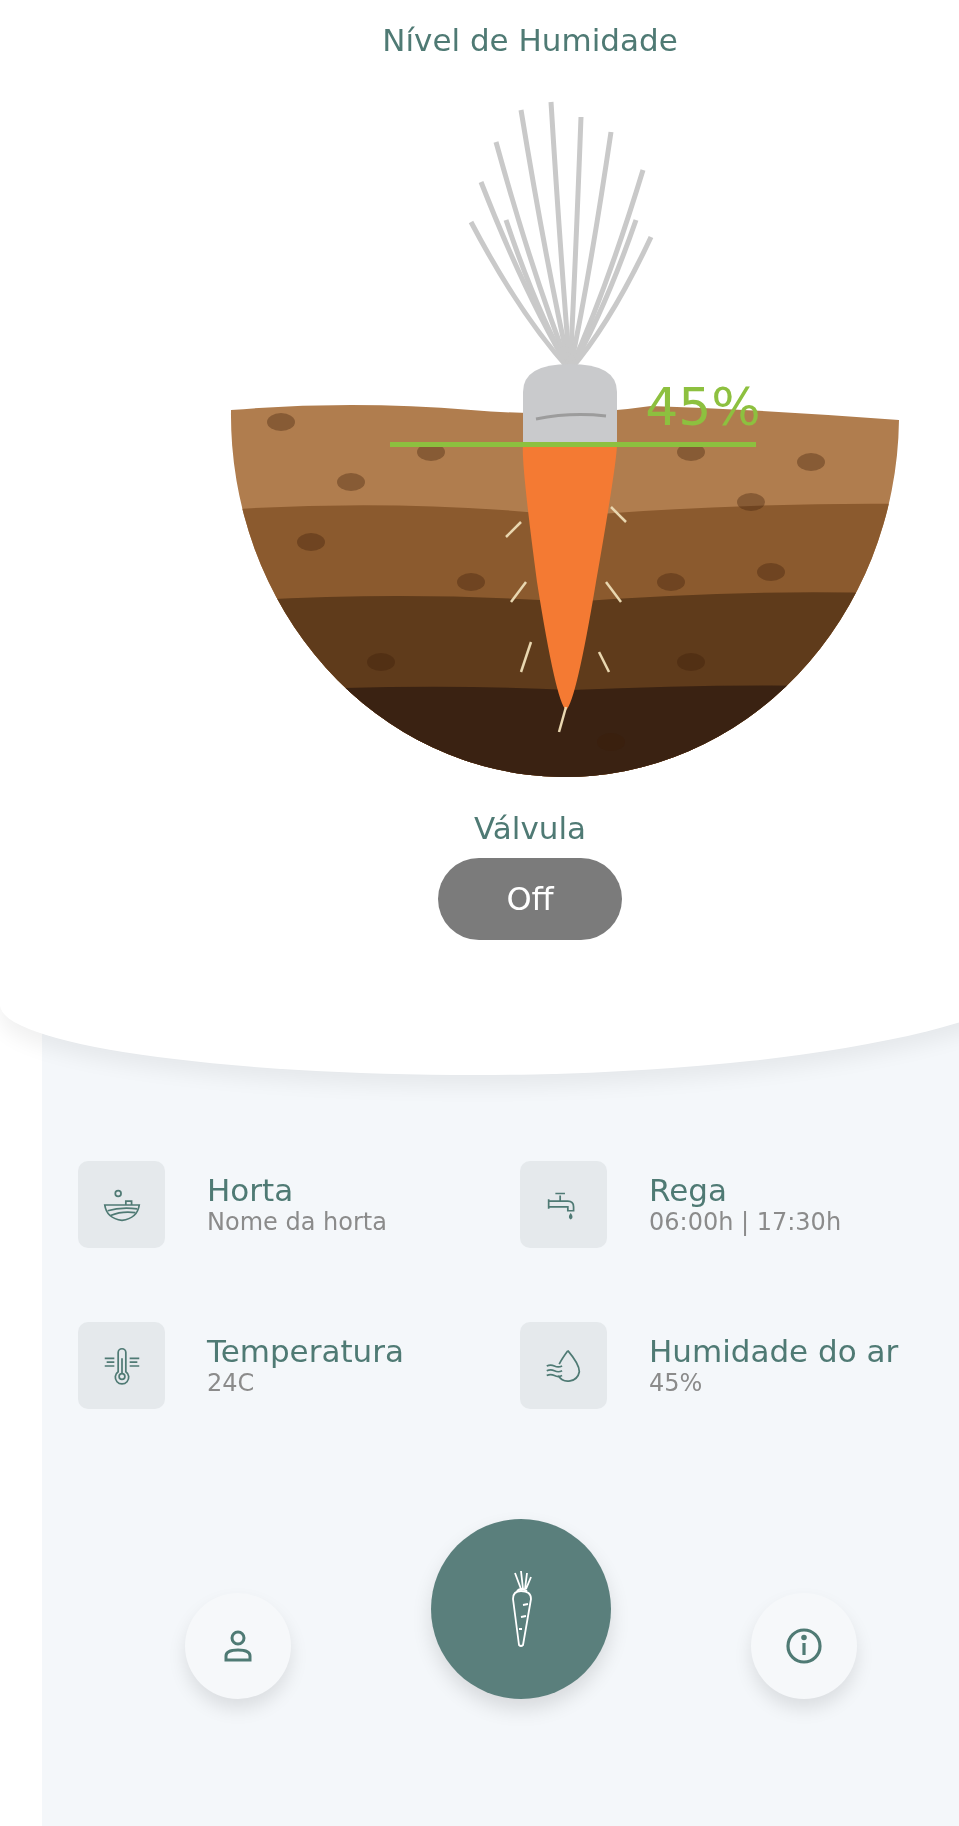  What do you see at coordinates (251, 1190) in the screenshot?
I see `card-title: Horta` at bounding box center [251, 1190].